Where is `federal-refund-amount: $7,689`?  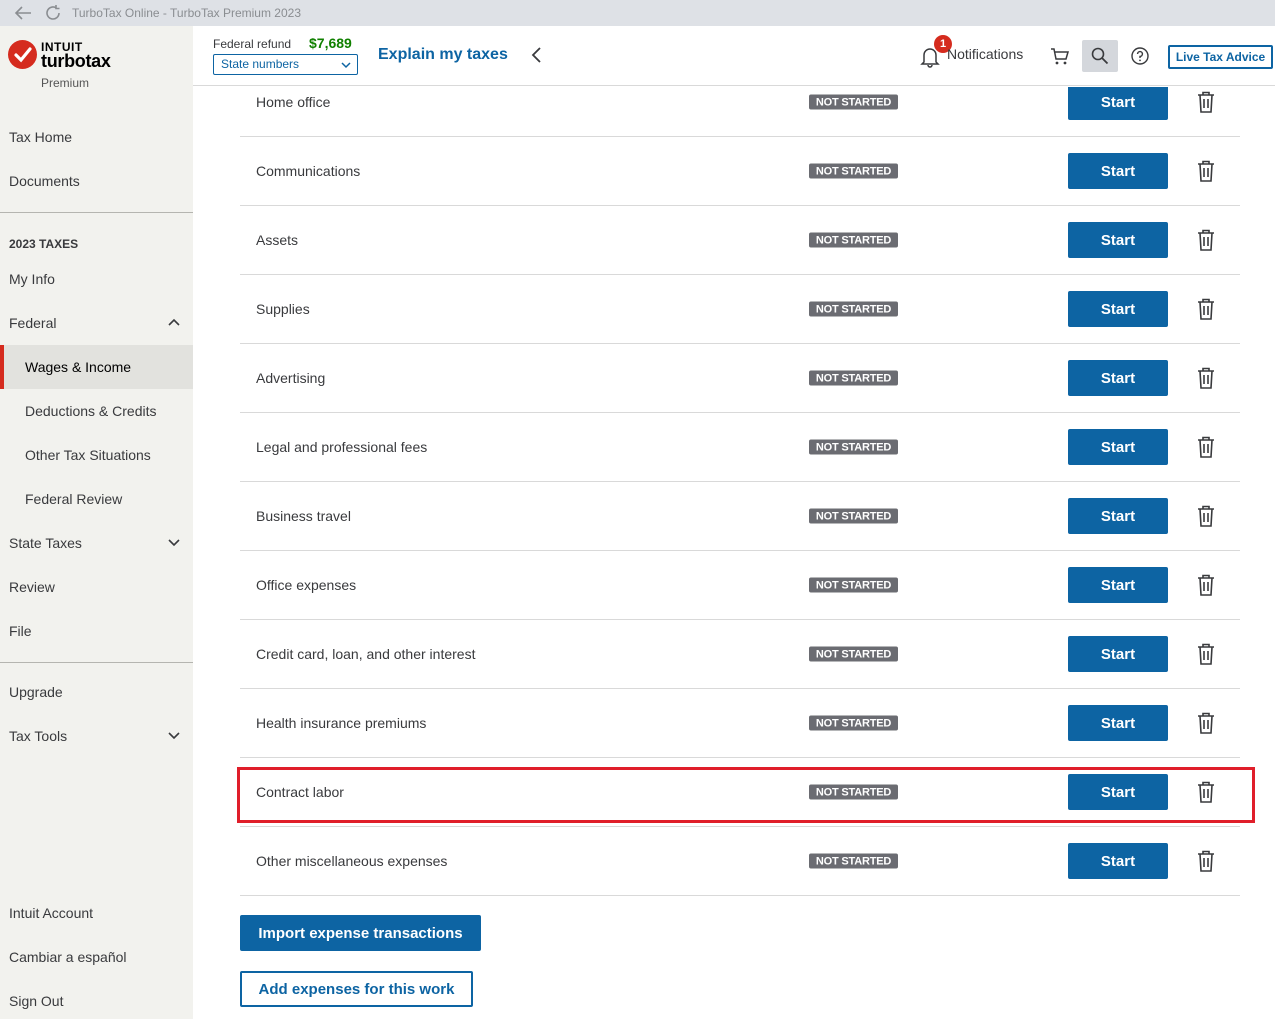
federal-refund-amount: $7,689 is located at coordinates (330, 43).